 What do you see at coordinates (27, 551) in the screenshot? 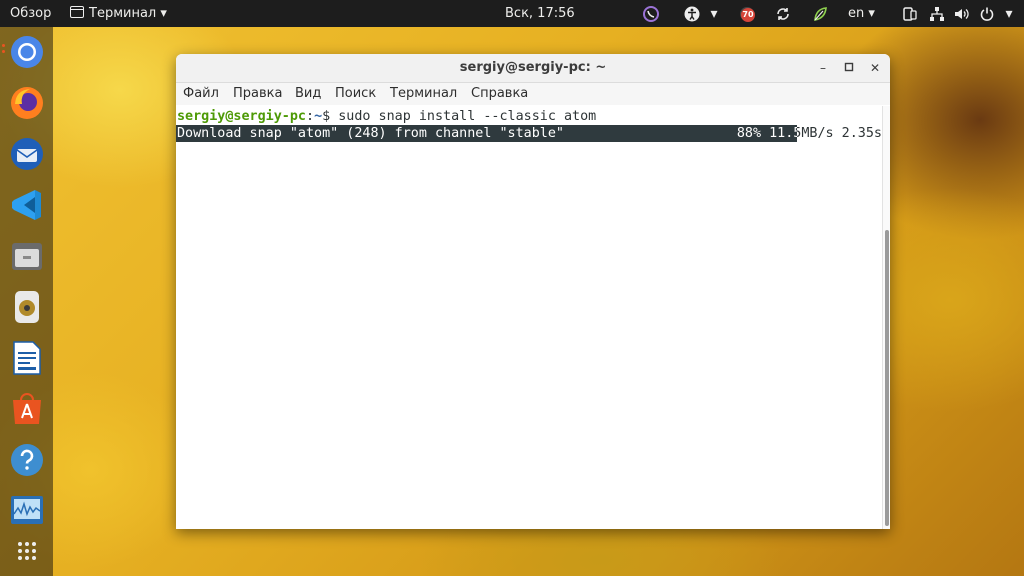
I see `show-applications-button` at bounding box center [27, 551].